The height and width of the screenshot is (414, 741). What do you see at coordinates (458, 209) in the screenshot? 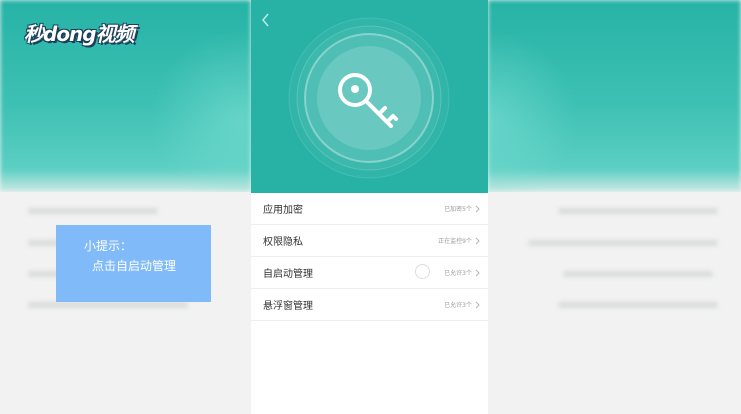
I see `menu-item-status: 已加密5个` at bounding box center [458, 209].